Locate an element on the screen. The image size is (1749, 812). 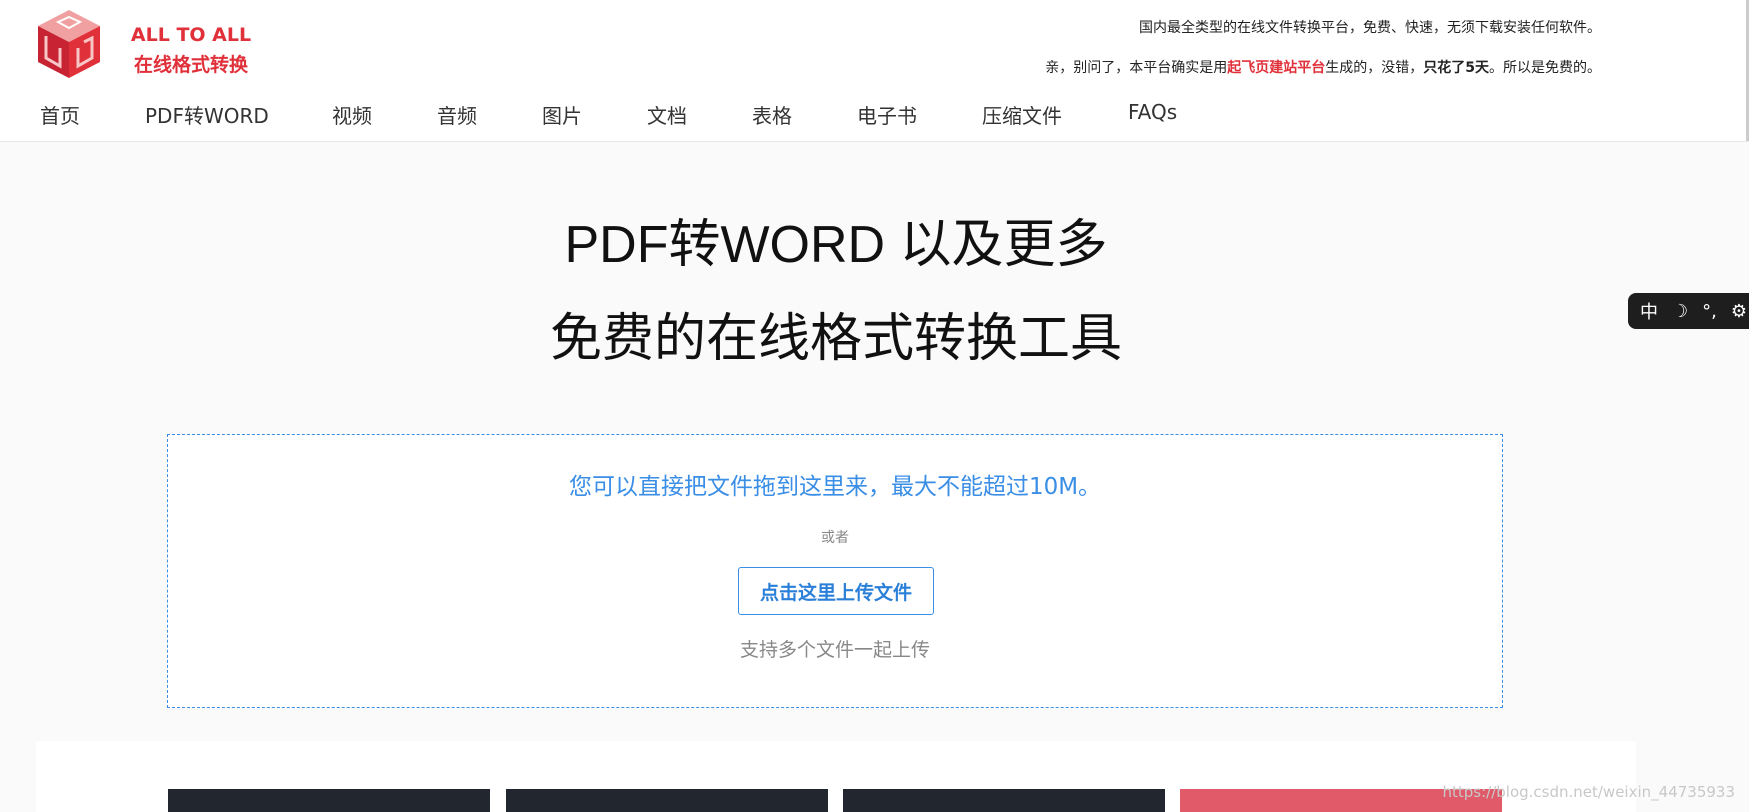
or-separator: 或者 is located at coordinates (835, 538).